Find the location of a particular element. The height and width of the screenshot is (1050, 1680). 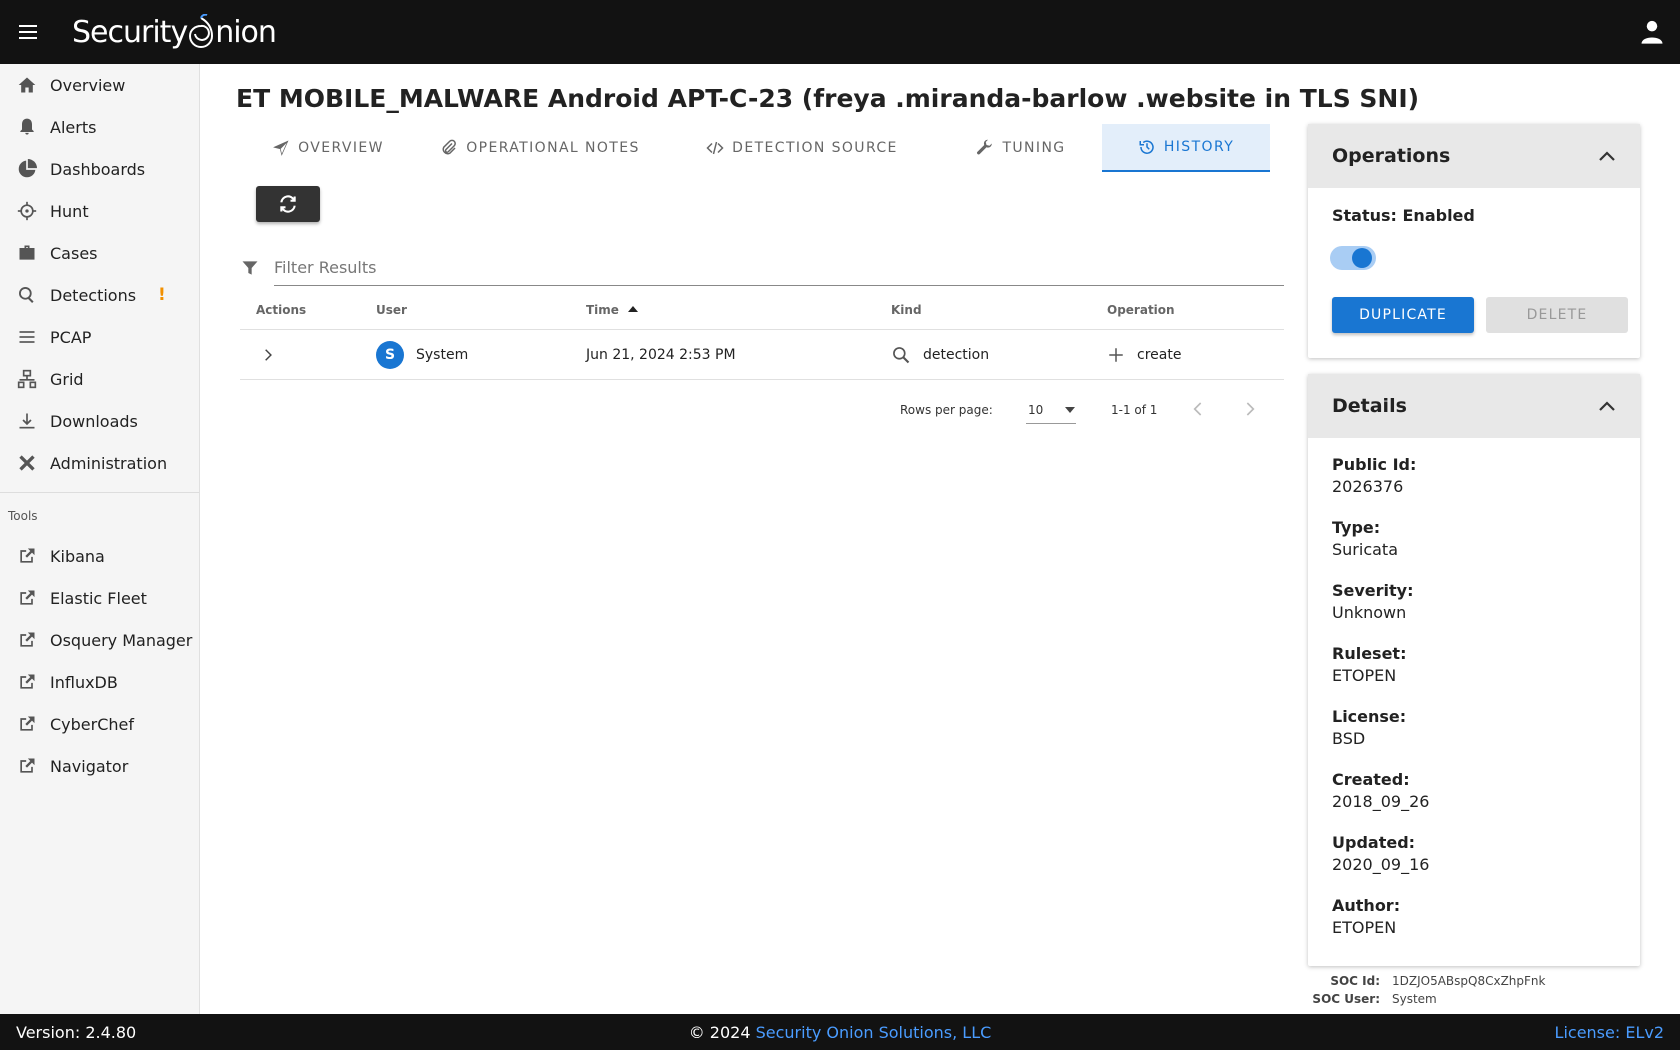

tab-overview: OVERVIEW is located at coordinates (328, 148).